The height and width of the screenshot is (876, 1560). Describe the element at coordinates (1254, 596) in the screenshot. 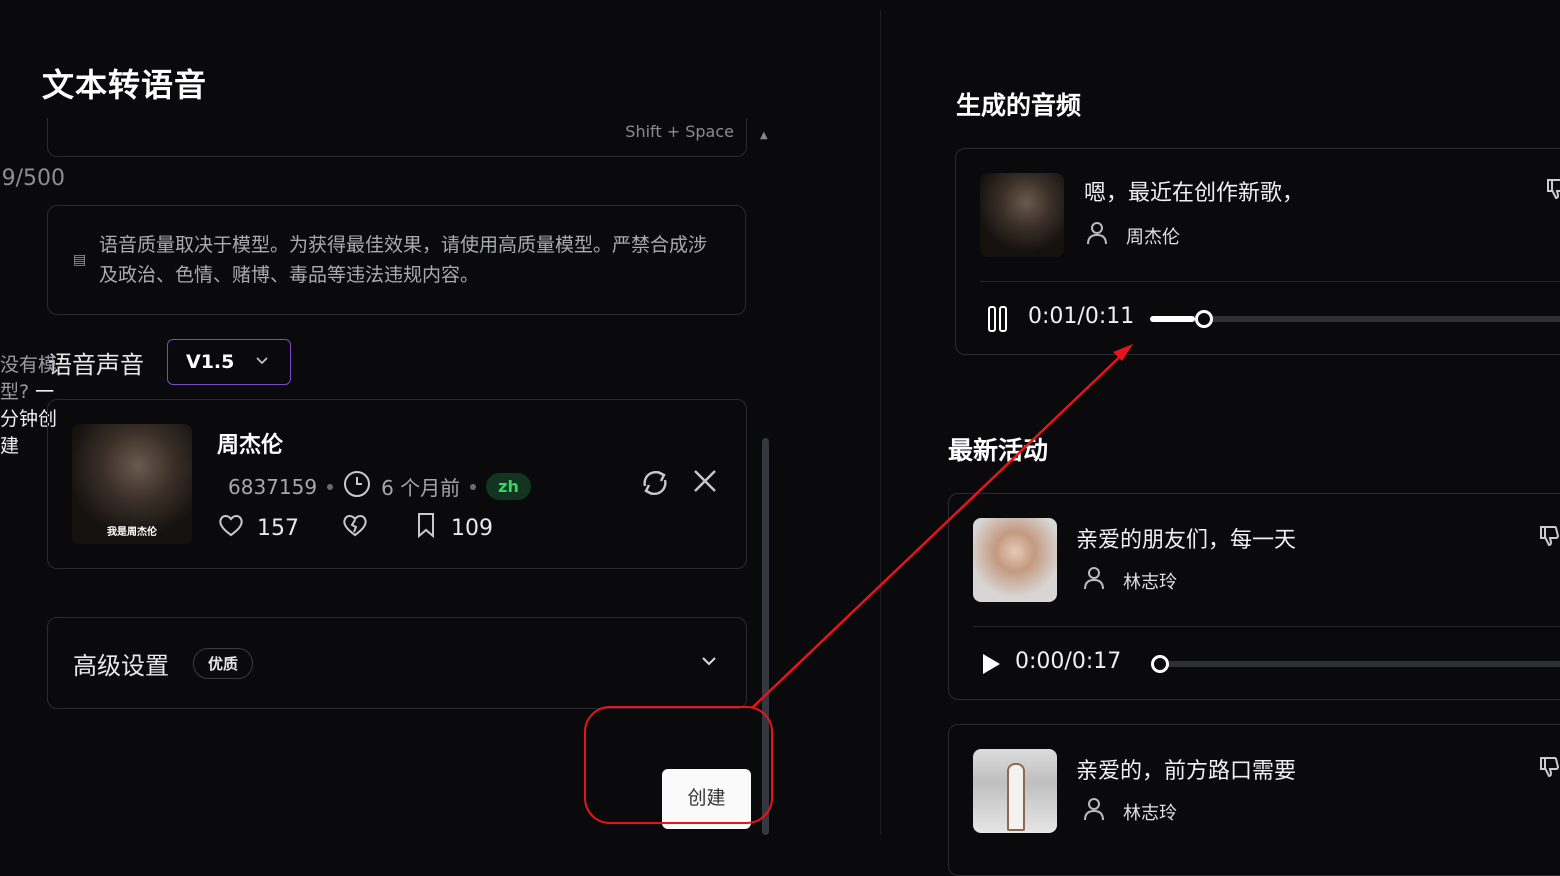

I see `activity-card: 亲爱的朋友们，每一天 林志玲 0:00/0:17` at that location.